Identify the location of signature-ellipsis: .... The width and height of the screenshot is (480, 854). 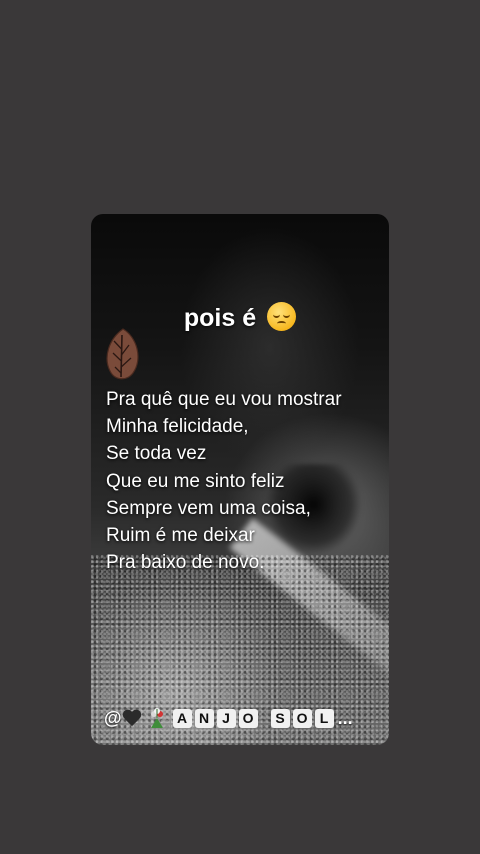
(345, 717).